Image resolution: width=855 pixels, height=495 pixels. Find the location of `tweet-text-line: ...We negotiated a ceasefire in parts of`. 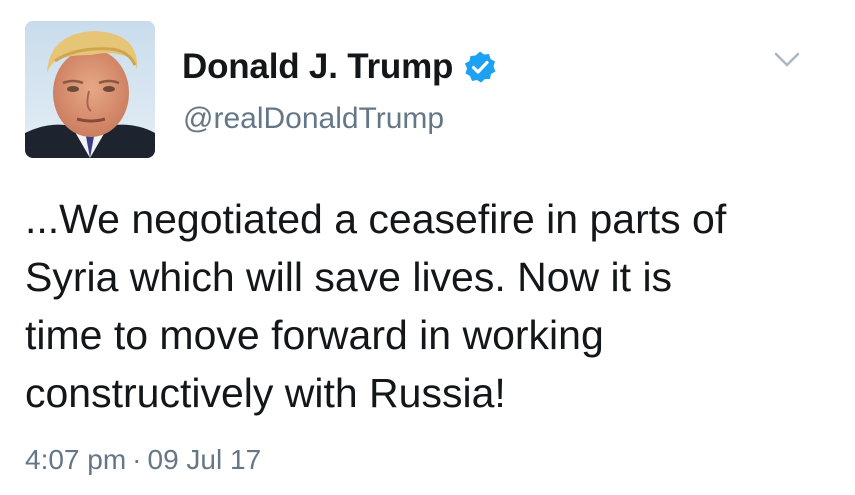

tweet-text-line: ...We negotiated a ceasefire in parts of is located at coordinates (376, 219).